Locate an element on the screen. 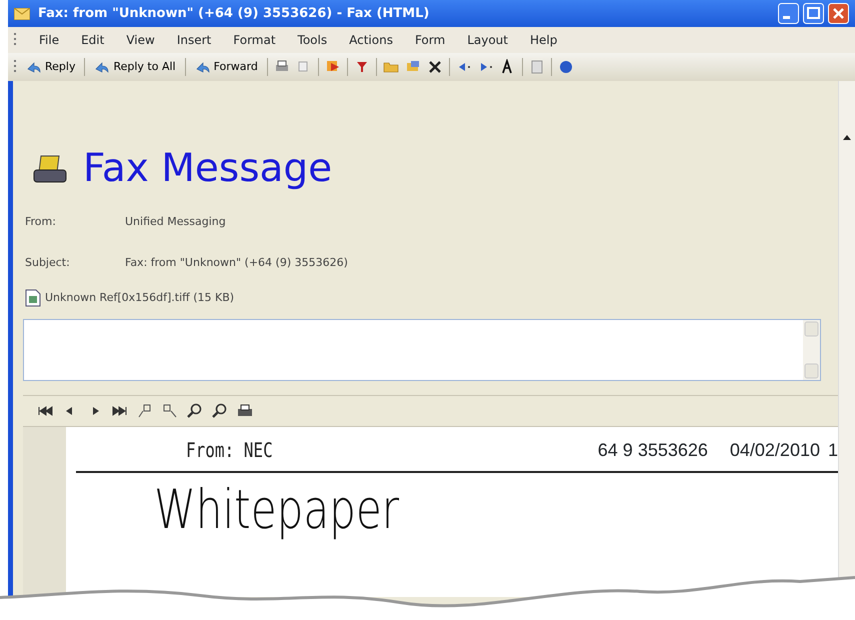  field-value: Unified Messaging is located at coordinates (175, 222).